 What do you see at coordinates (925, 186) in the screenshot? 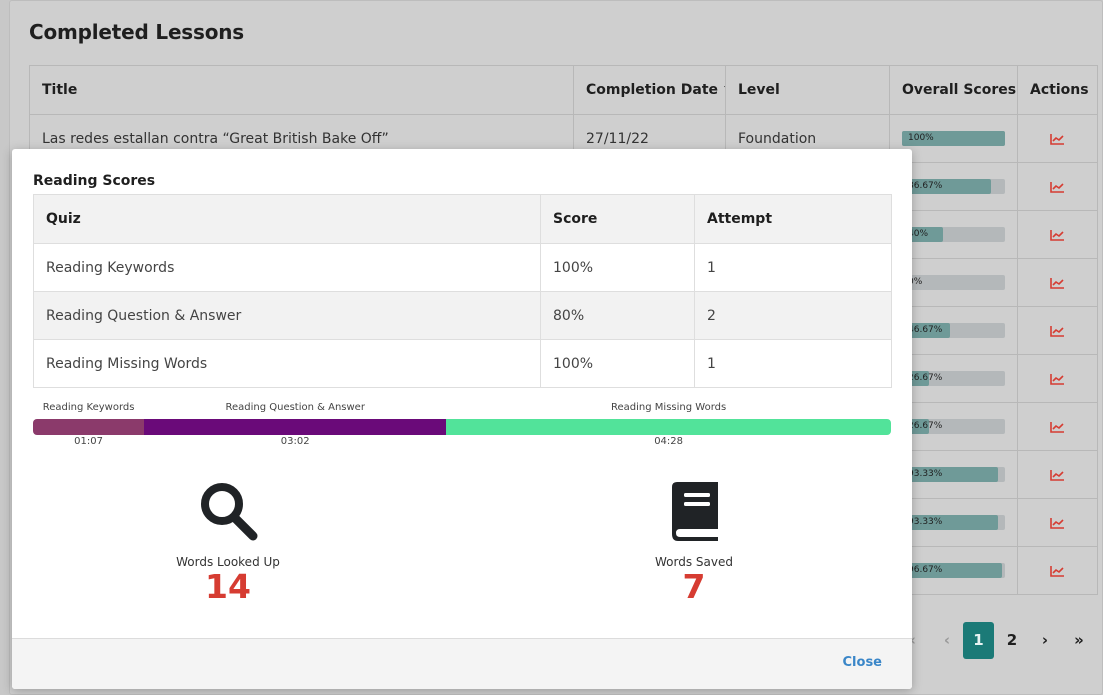
I see `score-progress-label: 86.67%` at bounding box center [925, 186].